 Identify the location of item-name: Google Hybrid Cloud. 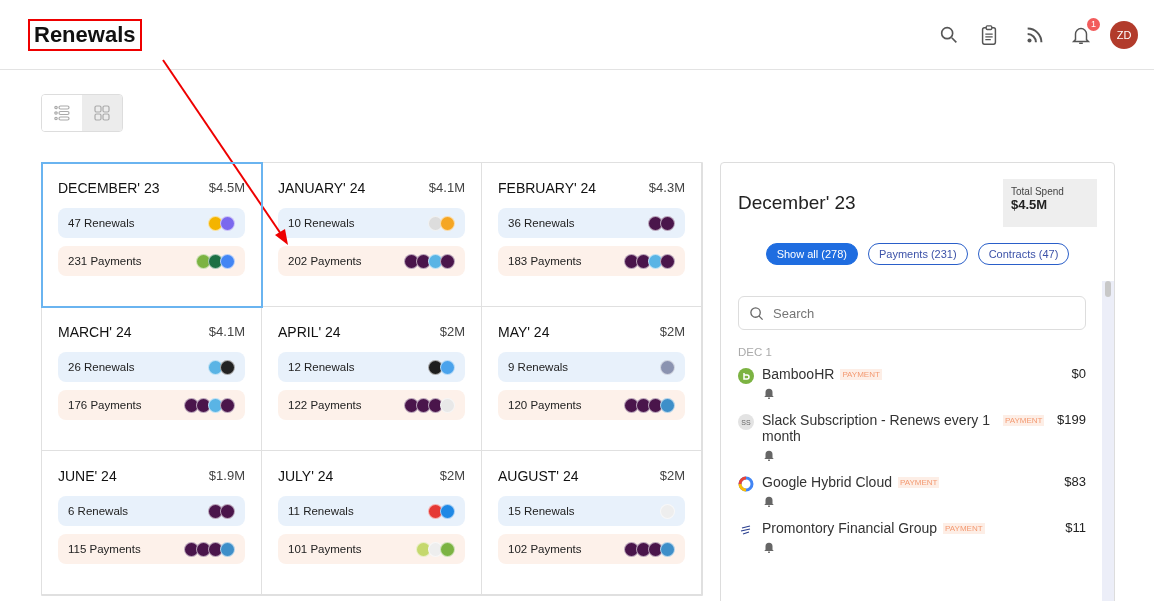
(827, 482).